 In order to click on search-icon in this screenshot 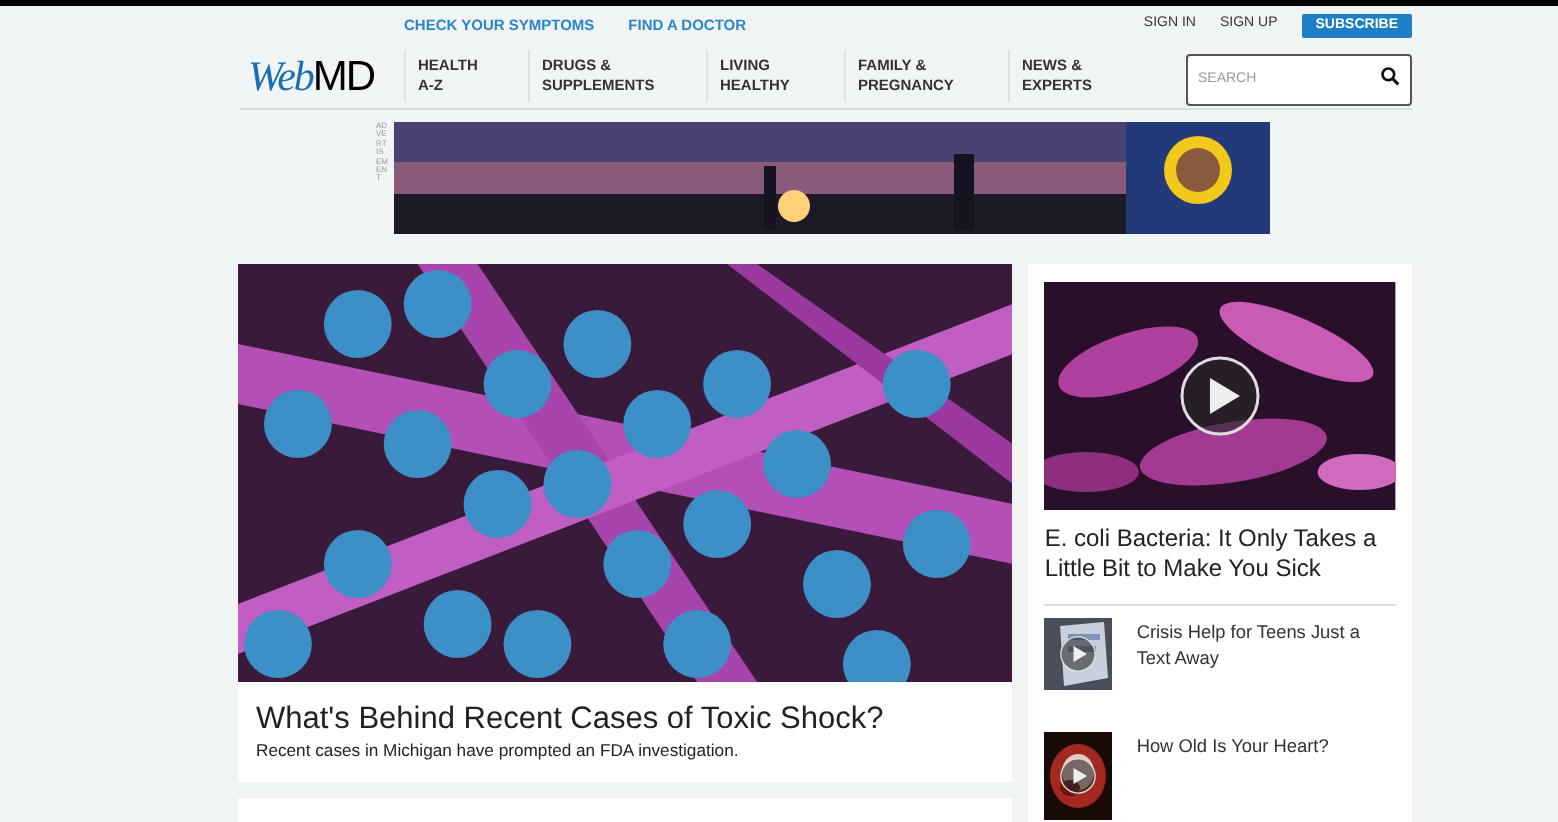, I will do `click(1390, 76)`.